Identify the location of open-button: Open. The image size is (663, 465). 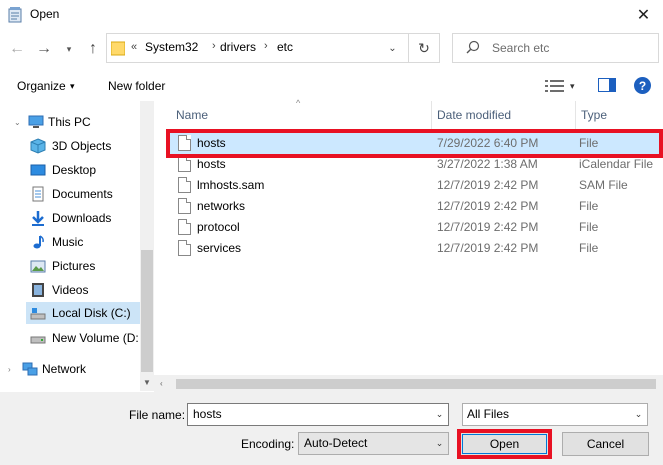
(504, 444).